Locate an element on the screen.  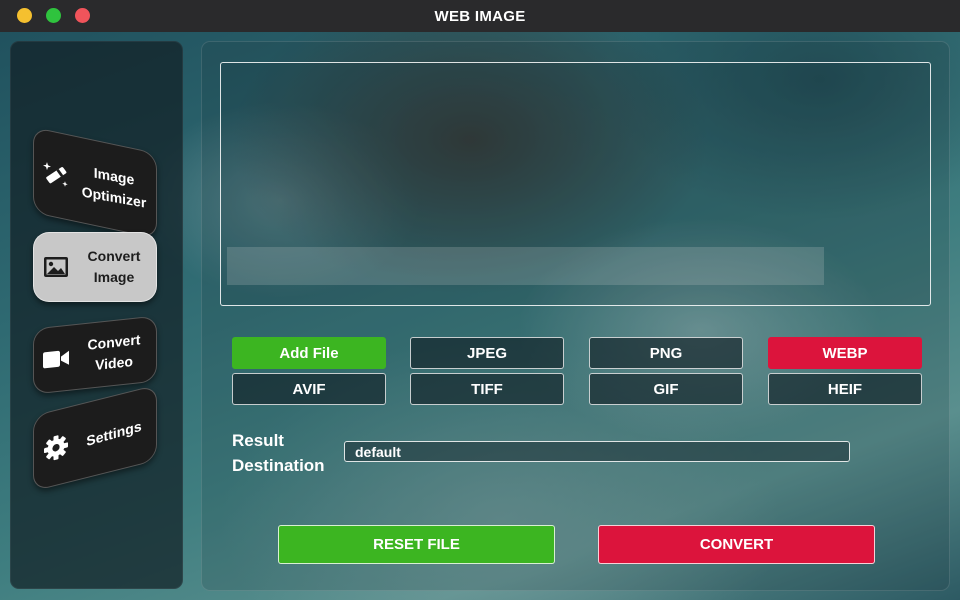
gear-icon is located at coordinates (56, 447).